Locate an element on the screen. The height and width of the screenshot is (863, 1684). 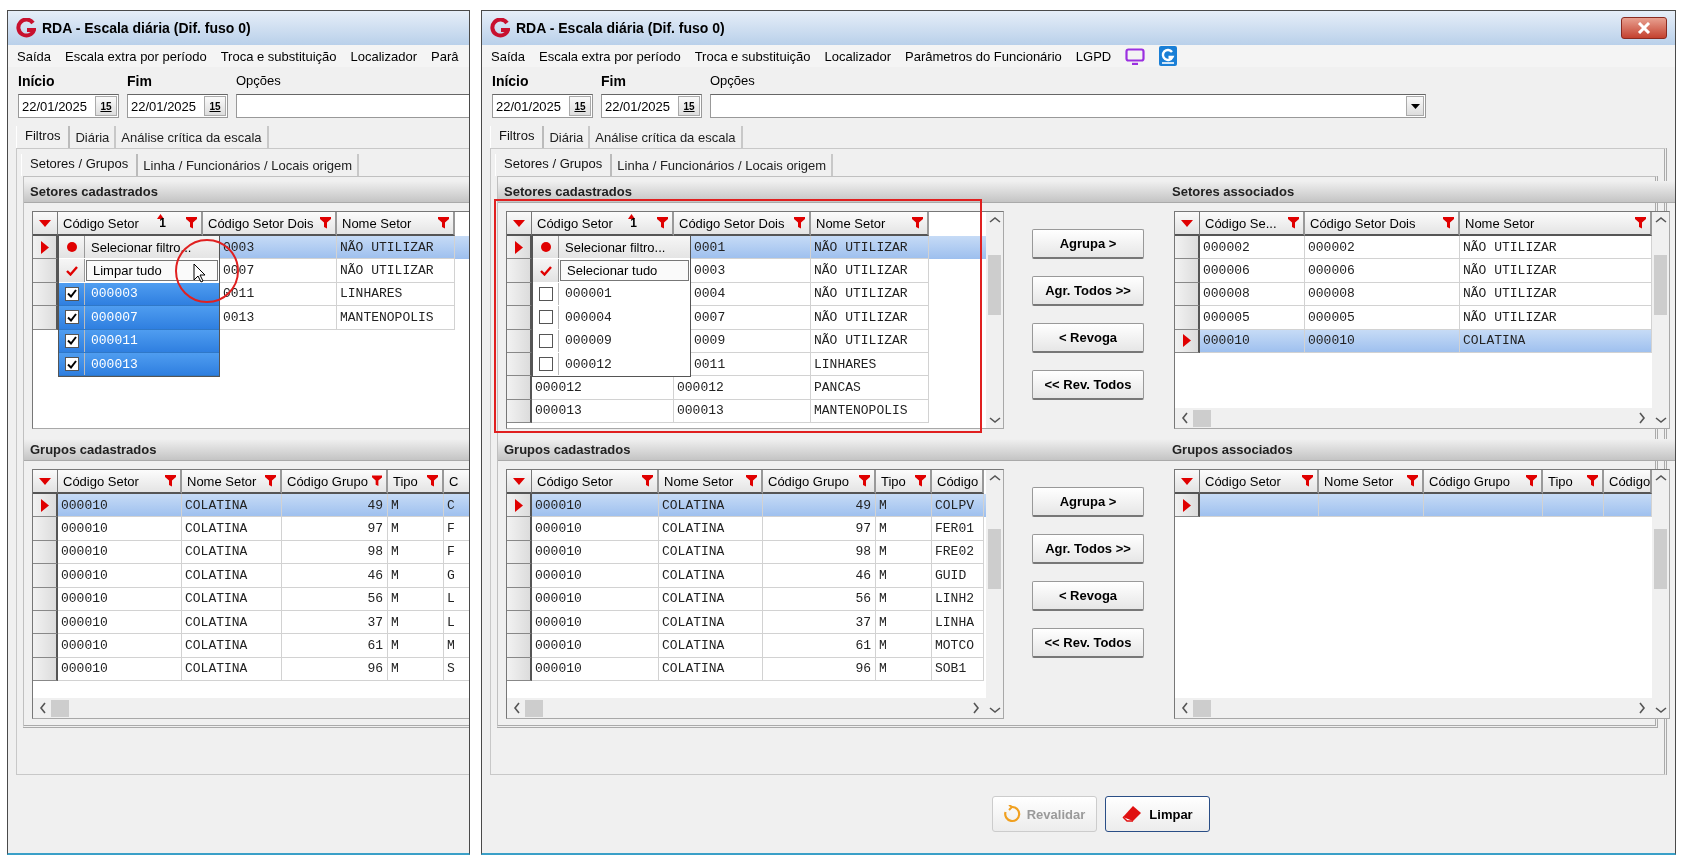
vertical-scrollbar is located at coordinates (994, 594).